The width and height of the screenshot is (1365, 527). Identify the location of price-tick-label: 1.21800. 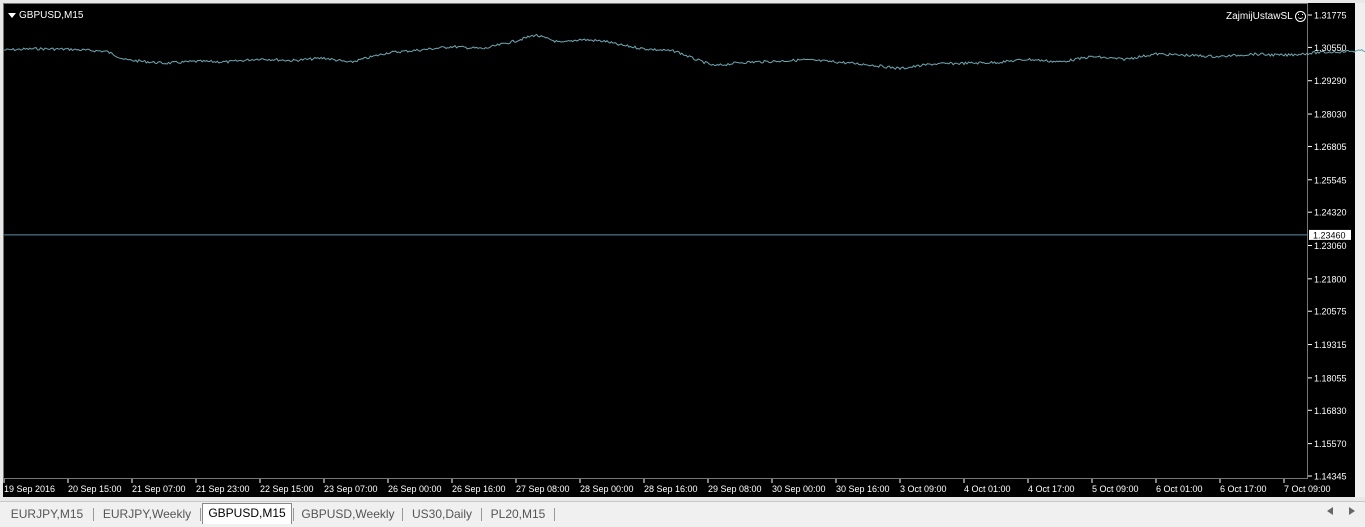
(1330, 279).